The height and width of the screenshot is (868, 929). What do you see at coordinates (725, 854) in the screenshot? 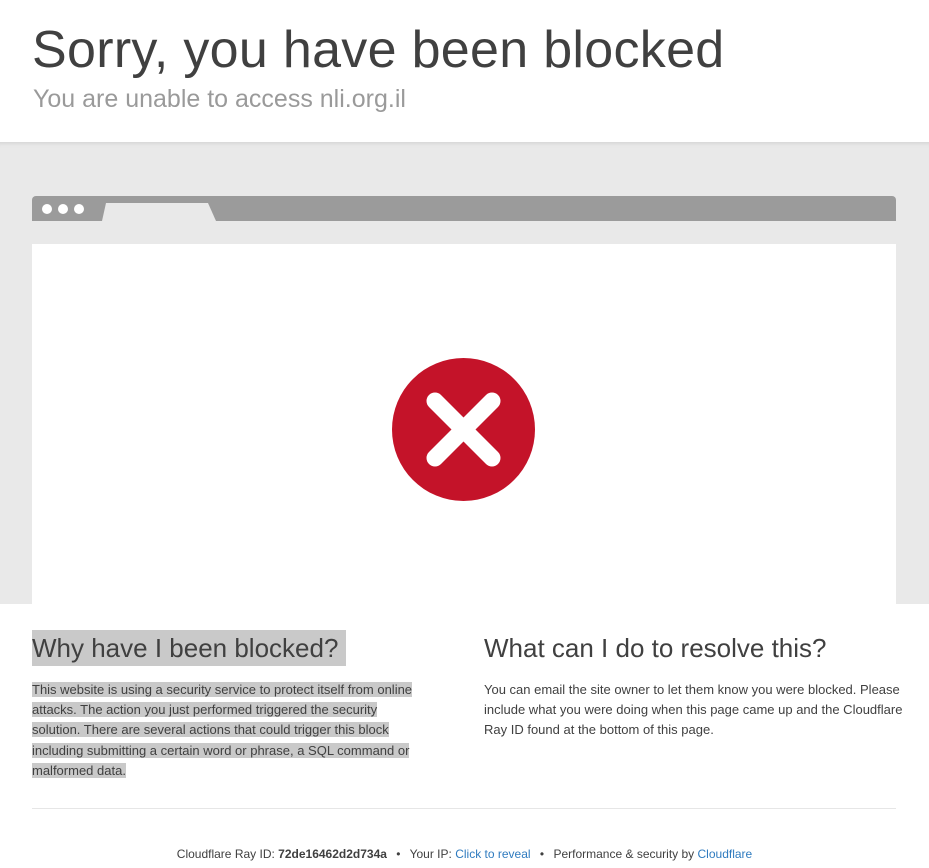
I see `cloudflare-link: Cloudflare` at bounding box center [725, 854].